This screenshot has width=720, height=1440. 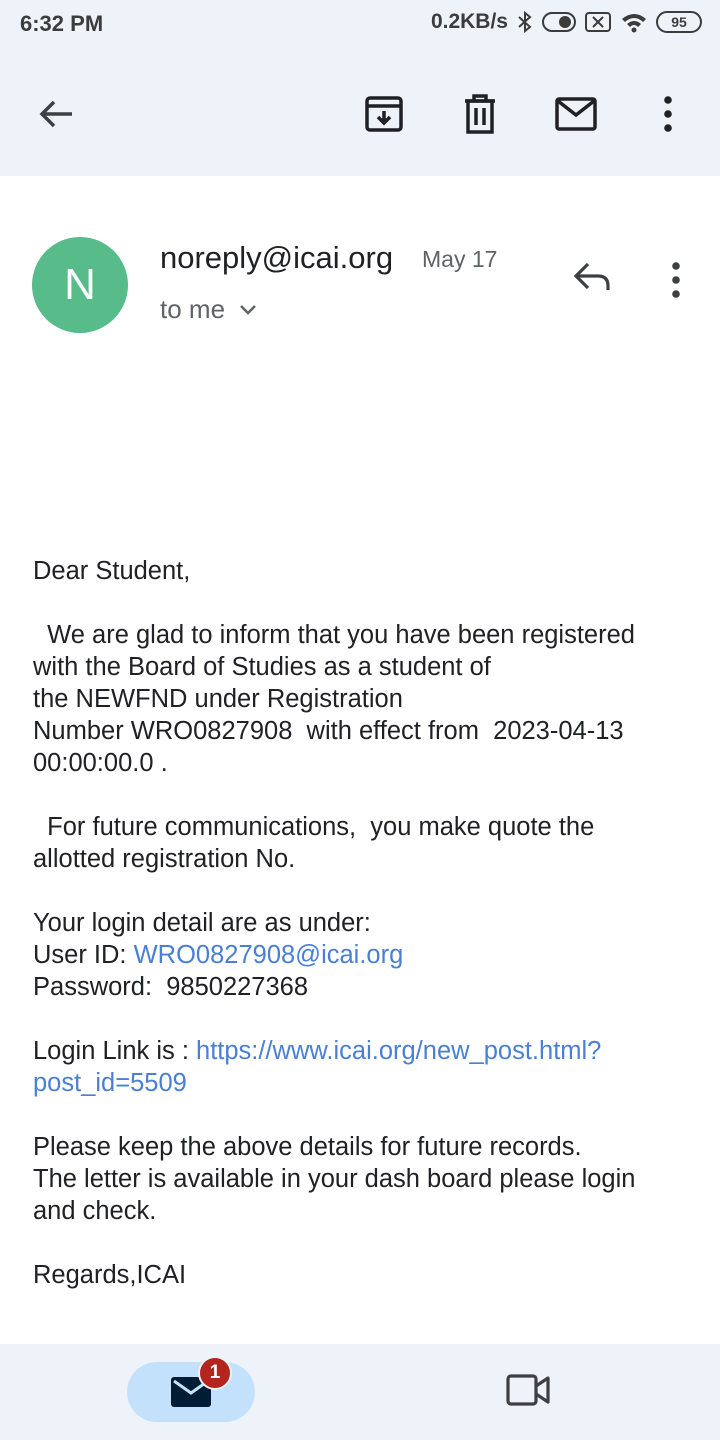 I want to click on body-line: the NEWFND under Registration, so click(x=218, y=699).